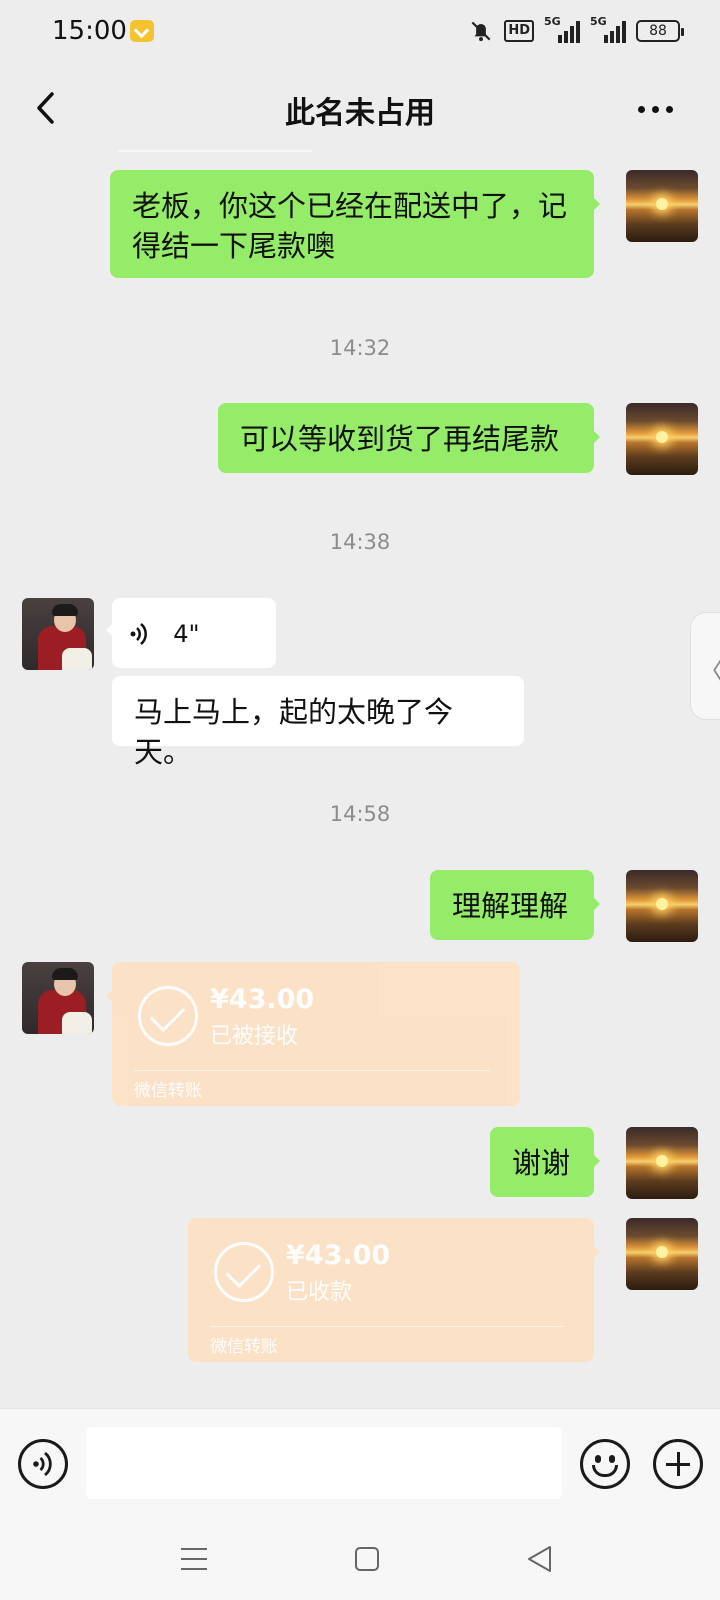 This screenshot has width=720, height=1600. I want to click on hd-network-badge: HD, so click(519, 31).